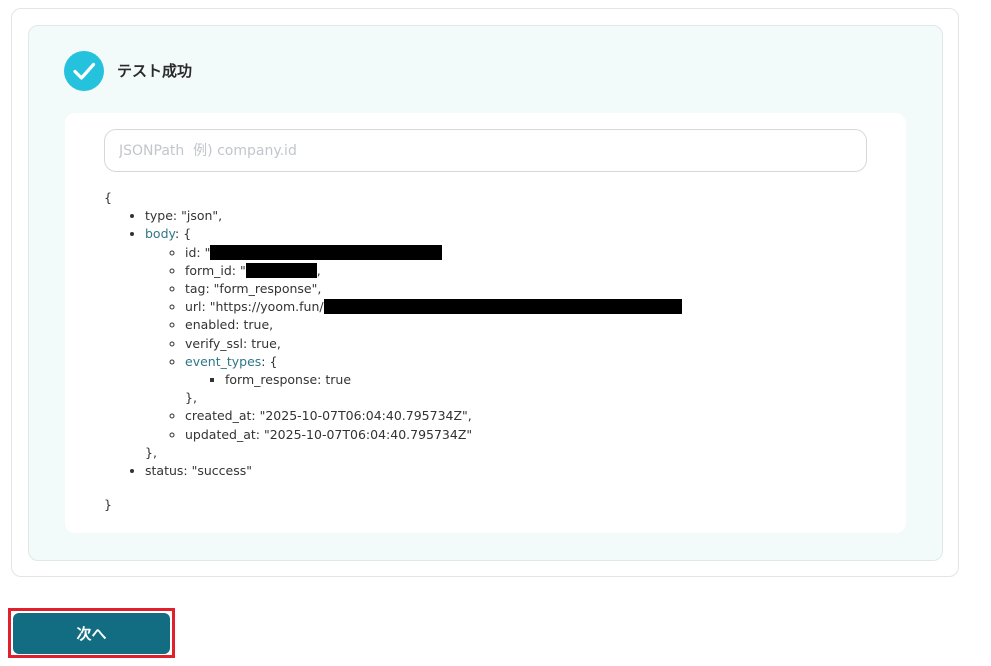 The image size is (991, 666). I want to click on json-enabled-item: enabled: true,, so click(433, 325).